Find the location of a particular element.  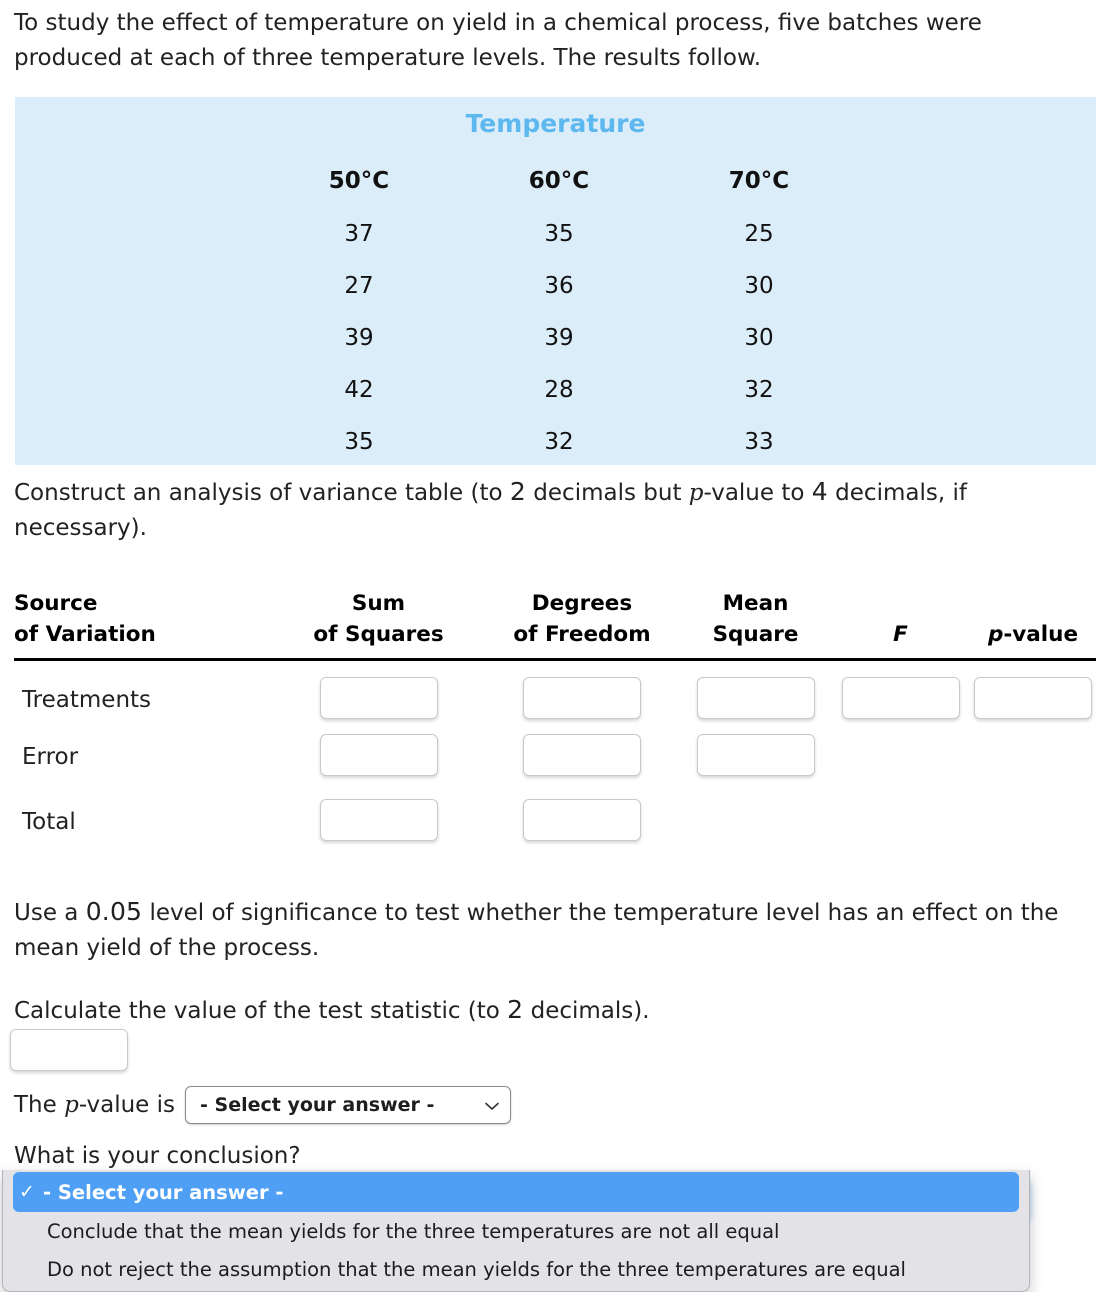

dropdown-option-select-your-answer: ✓ - Select your answer - is located at coordinates (516, 1192).